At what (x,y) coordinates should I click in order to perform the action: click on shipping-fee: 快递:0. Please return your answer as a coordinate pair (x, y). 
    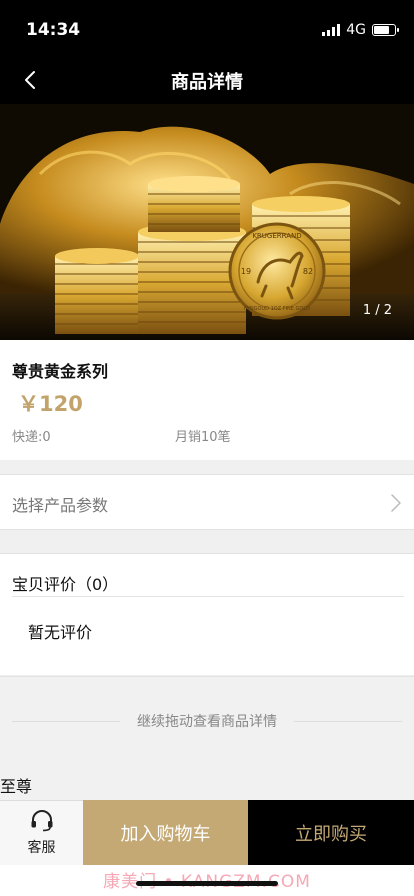
    Looking at the image, I should click on (31, 437).